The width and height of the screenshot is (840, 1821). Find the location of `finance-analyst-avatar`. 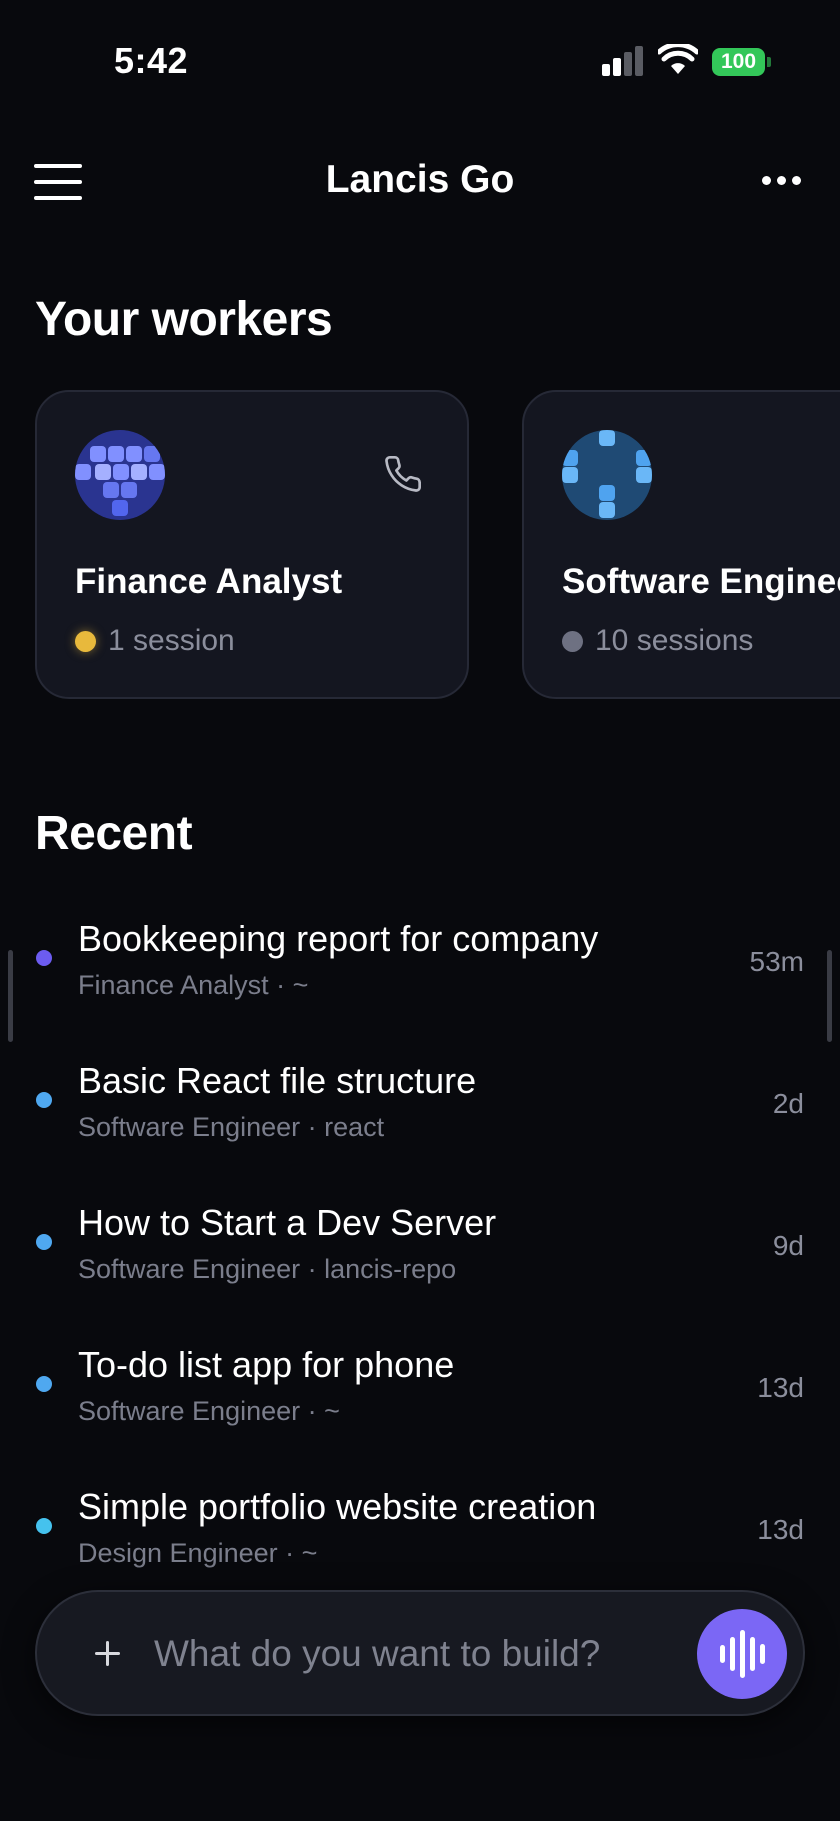

finance-analyst-avatar is located at coordinates (120, 475).